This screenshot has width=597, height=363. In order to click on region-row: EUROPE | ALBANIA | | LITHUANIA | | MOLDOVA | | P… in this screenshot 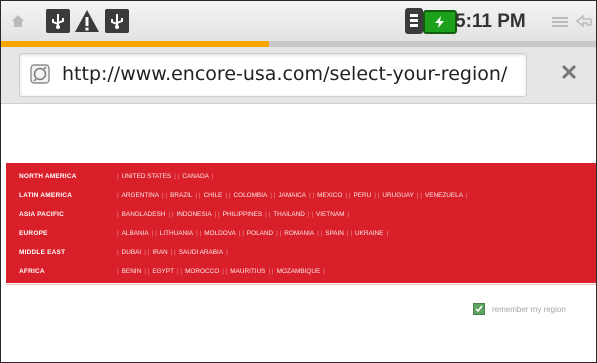, I will do `click(301, 233)`.